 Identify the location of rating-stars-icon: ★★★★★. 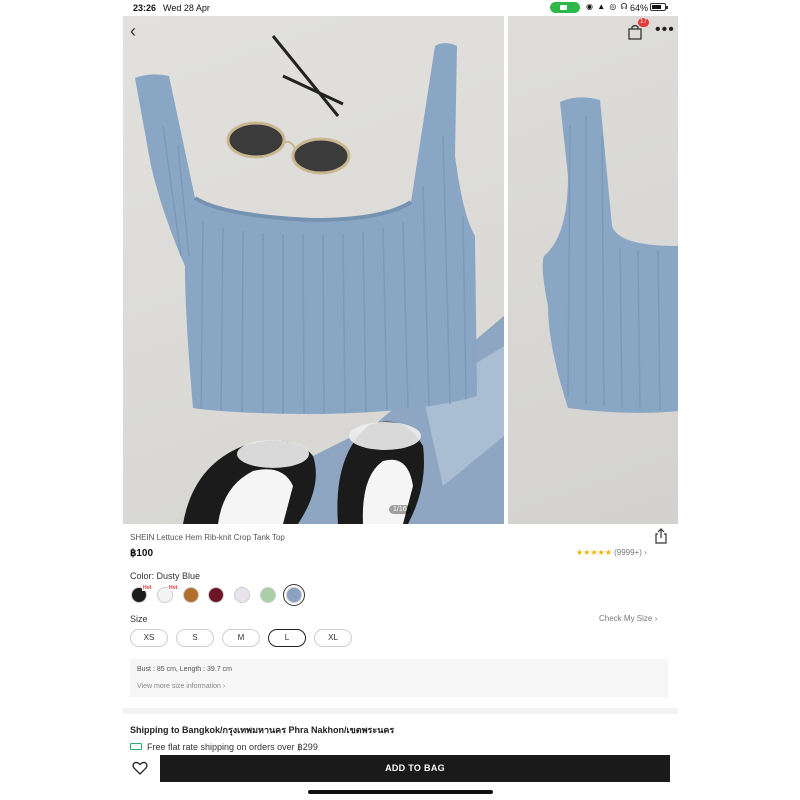
(594, 552).